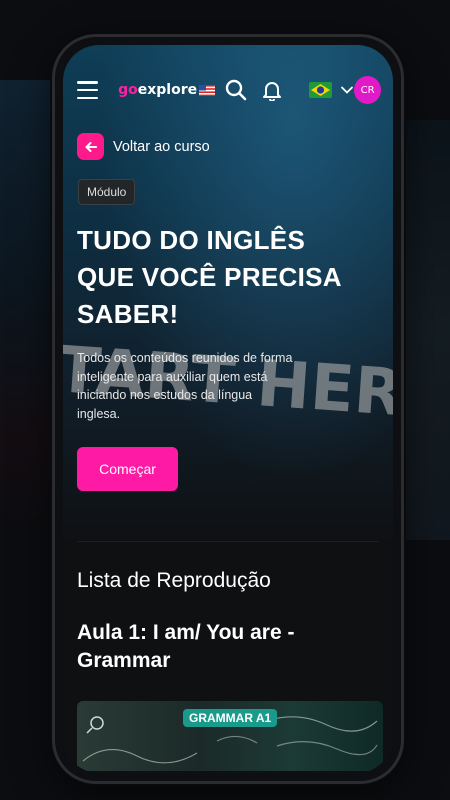 The width and height of the screenshot is (450, 800). Describe the element at coordinates (107, 192) in the screenshot. I see `module-badge: Módulo` at that location.